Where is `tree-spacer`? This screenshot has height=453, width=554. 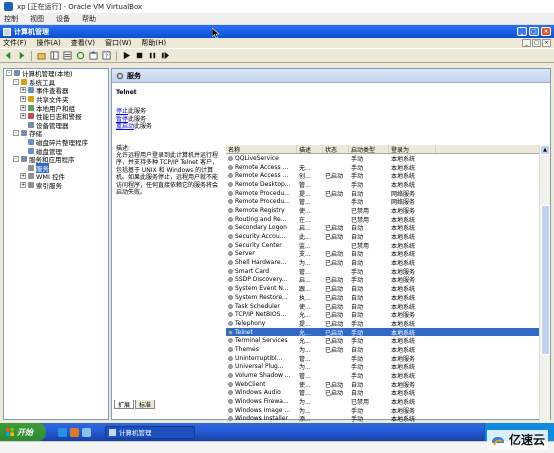
tree-spacer is located at coordinates (23, 167).